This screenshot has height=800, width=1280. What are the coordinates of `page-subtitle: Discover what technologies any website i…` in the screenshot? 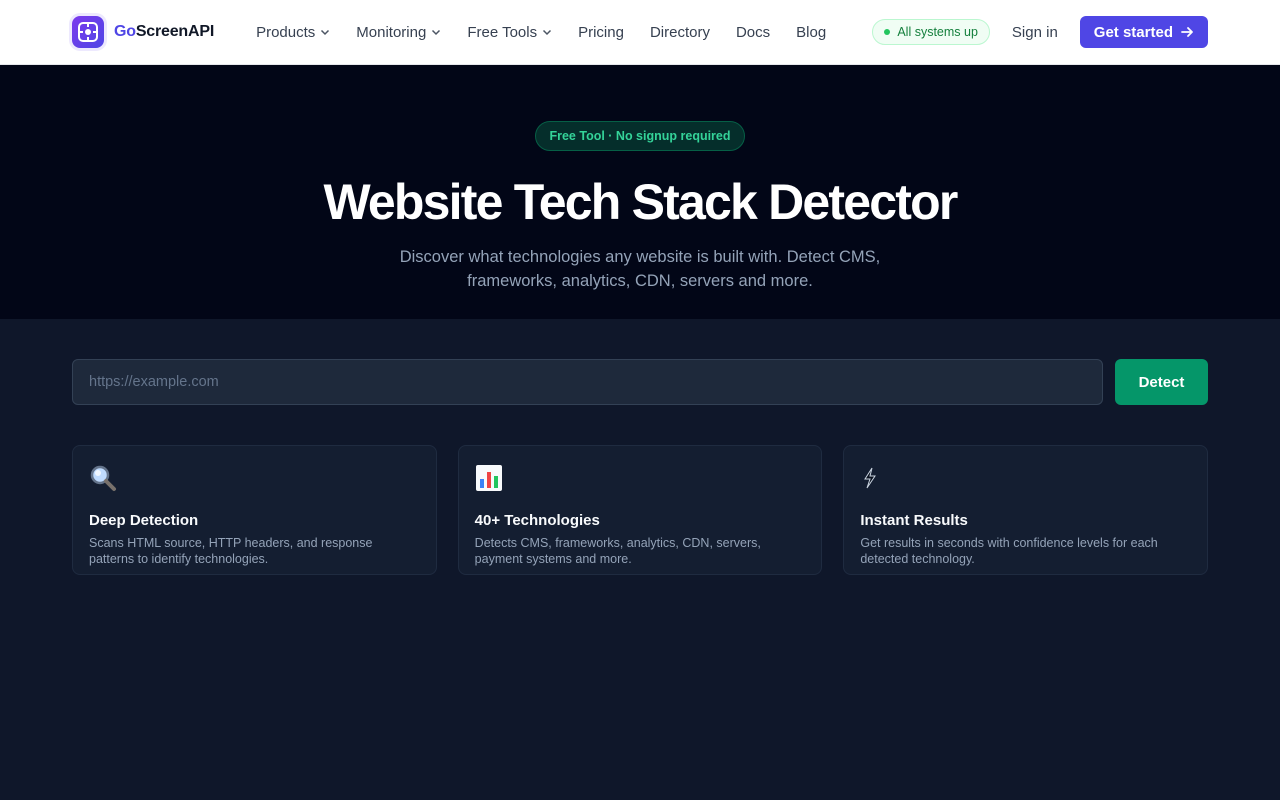 It's located at (640, 269).